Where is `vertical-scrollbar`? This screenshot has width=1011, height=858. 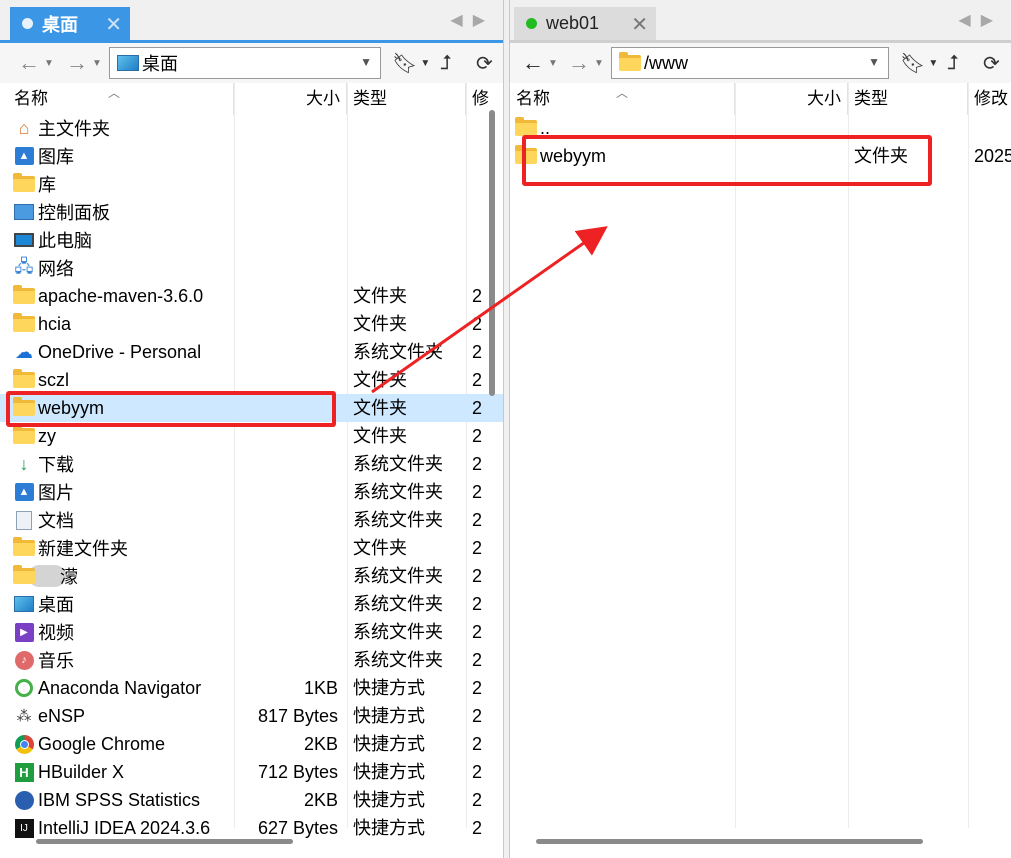
vertical-scrollbar is located at coordinates (492, 253).